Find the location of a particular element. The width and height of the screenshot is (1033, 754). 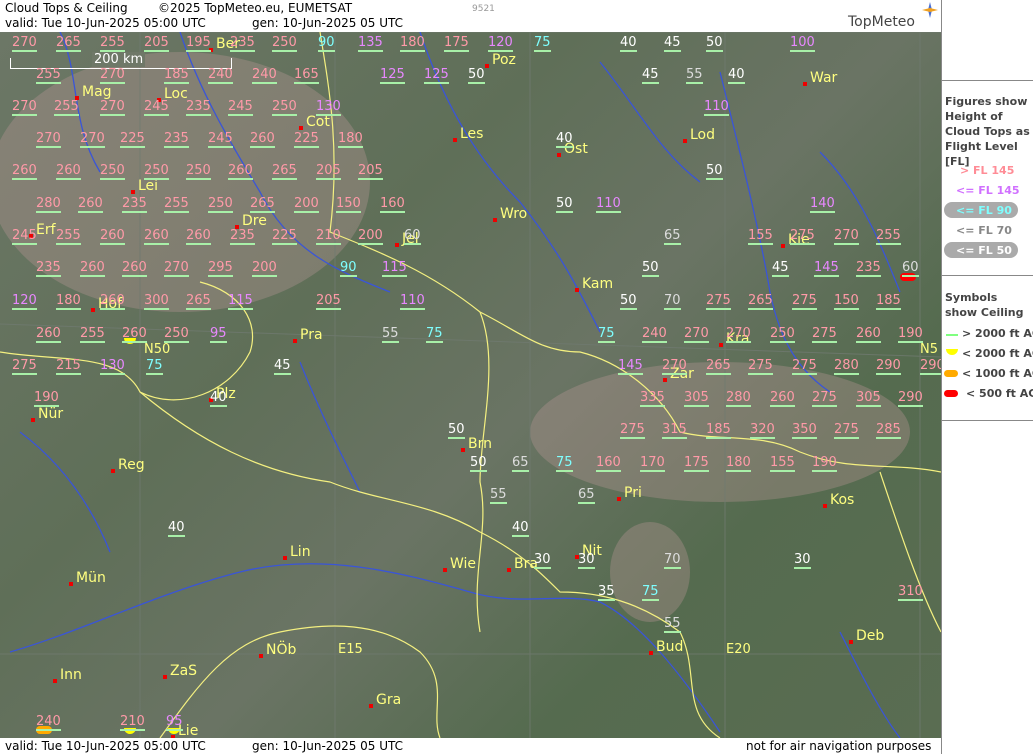

cloud-top-value: 160 is located at coordinates (392, 204).